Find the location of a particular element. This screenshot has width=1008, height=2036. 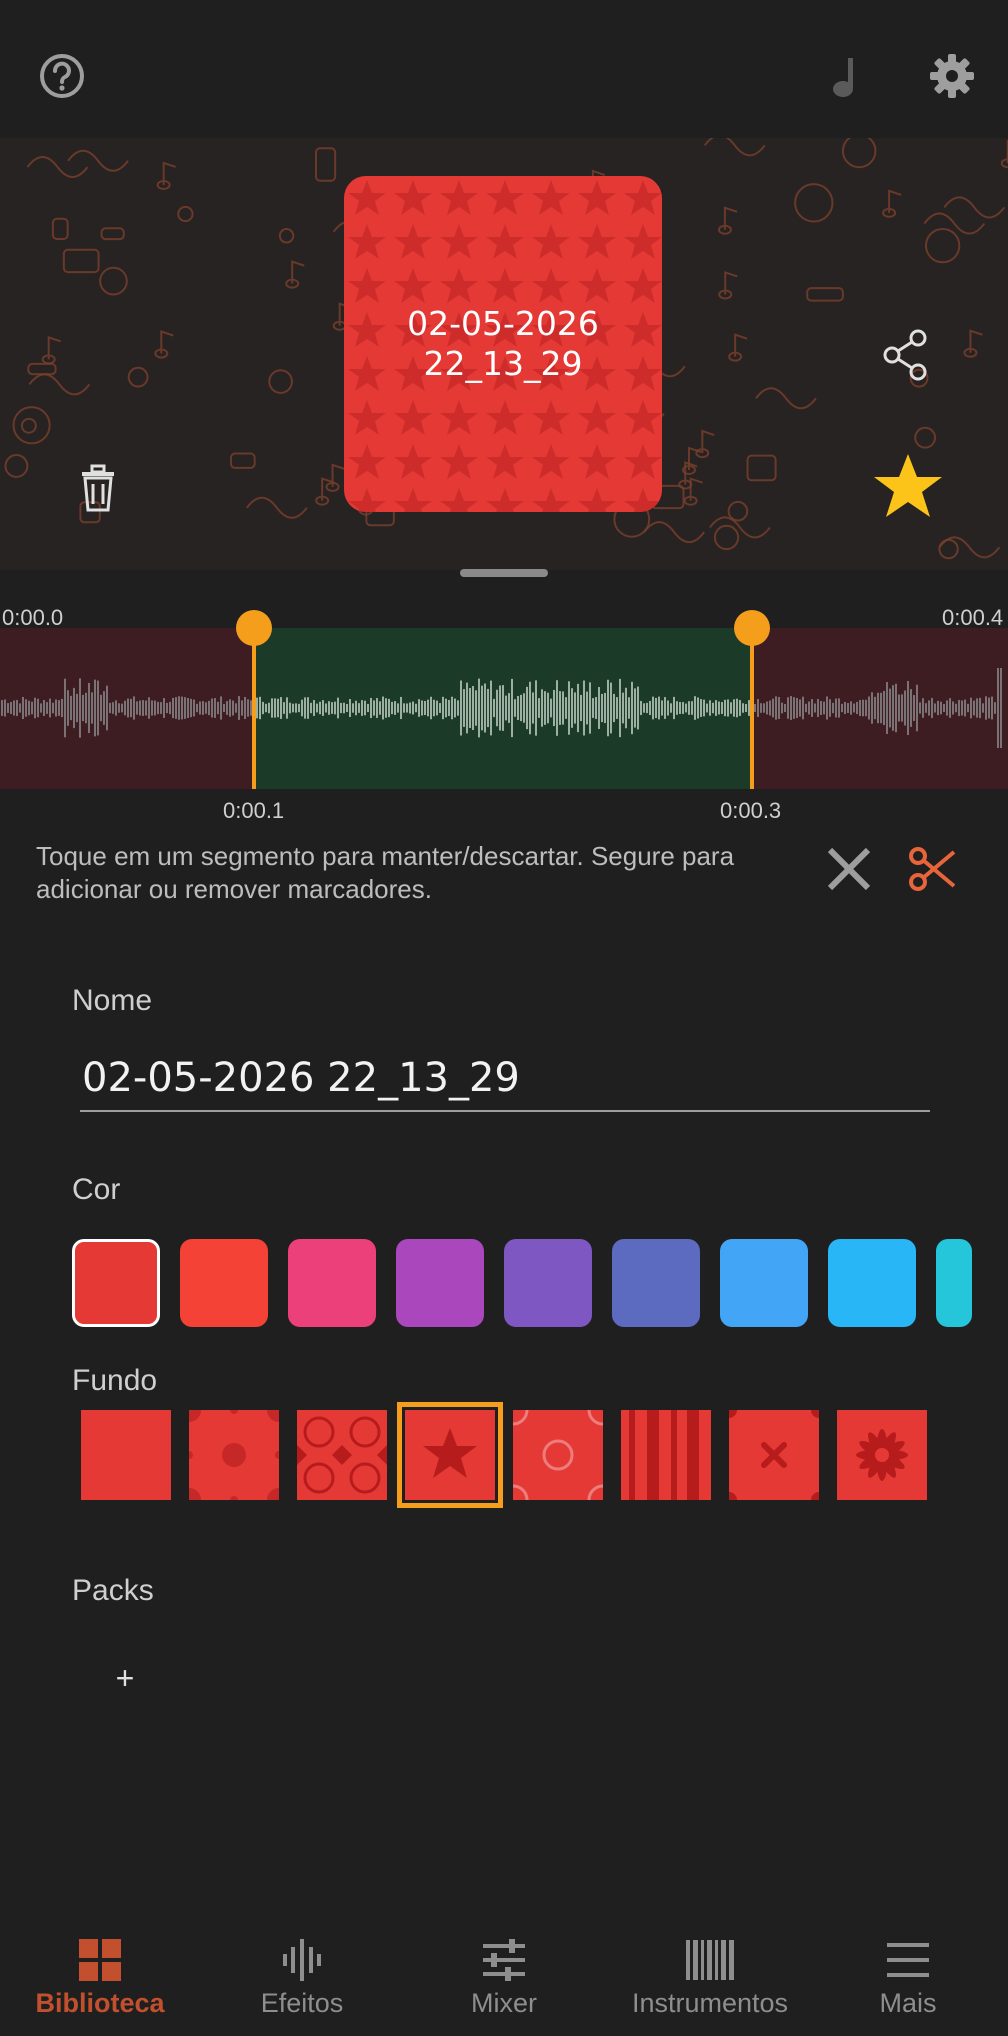

sound-card: 02-05-2026 22_13_29 is located at coordinates (503, 344).